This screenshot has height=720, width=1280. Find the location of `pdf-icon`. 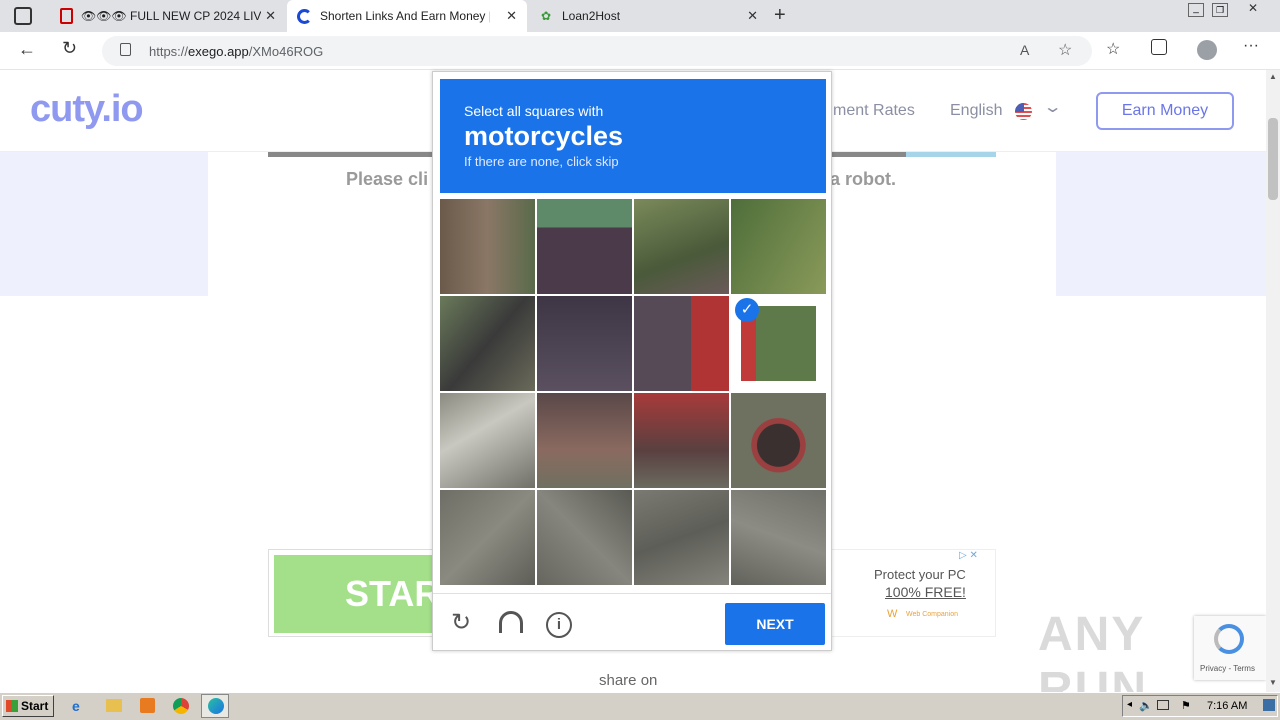

pdf-icon is located at coordinates (66, 16).